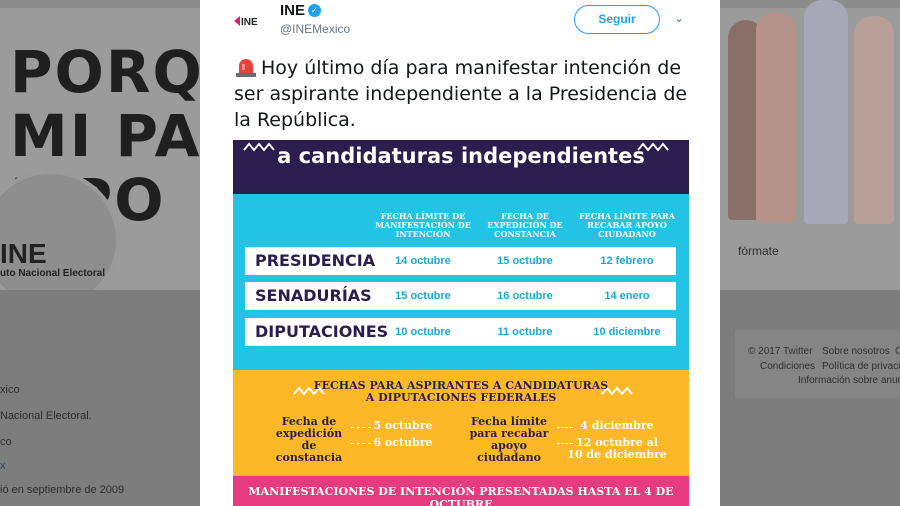 This screenshot has width=900, height=506. Describe the element at coordinates (758, 251) in the screenshot. I see `banner-tag: fórmate` at that location.